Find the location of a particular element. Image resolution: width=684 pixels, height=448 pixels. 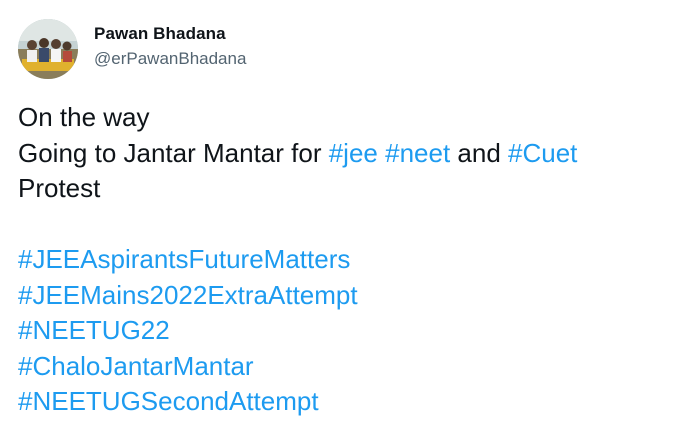

hashtag-link: #JEEMains2022ExtraAttempt is located at coordinates (343, 296).